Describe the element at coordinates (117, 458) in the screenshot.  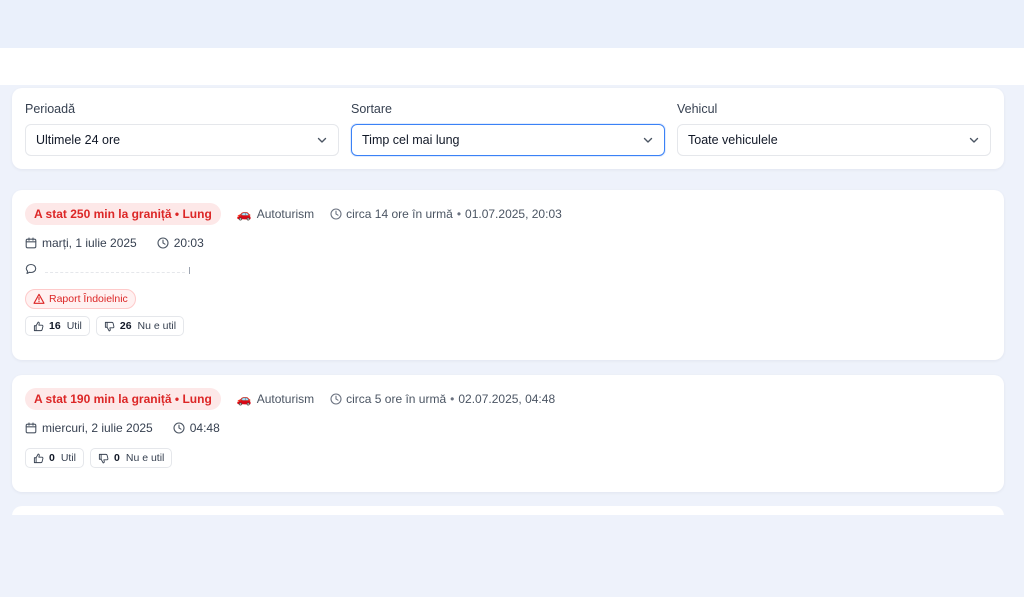
I see `not-helpful-count: 0` at that location.